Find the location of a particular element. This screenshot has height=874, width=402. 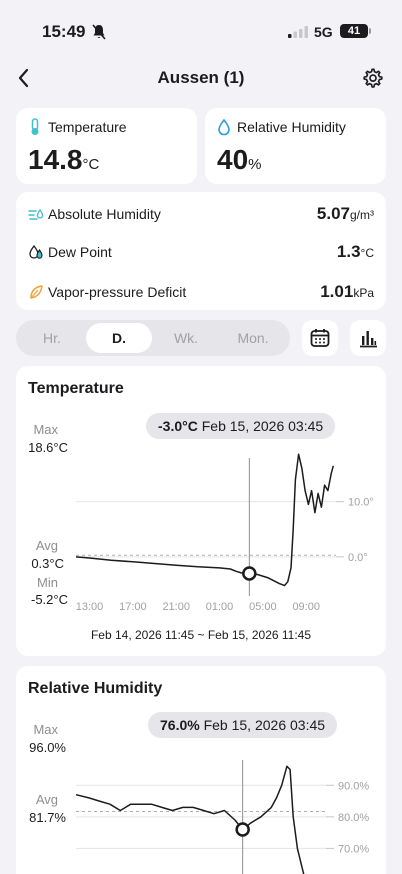

metric-unit: kPa is located at coordinates (363, 293).